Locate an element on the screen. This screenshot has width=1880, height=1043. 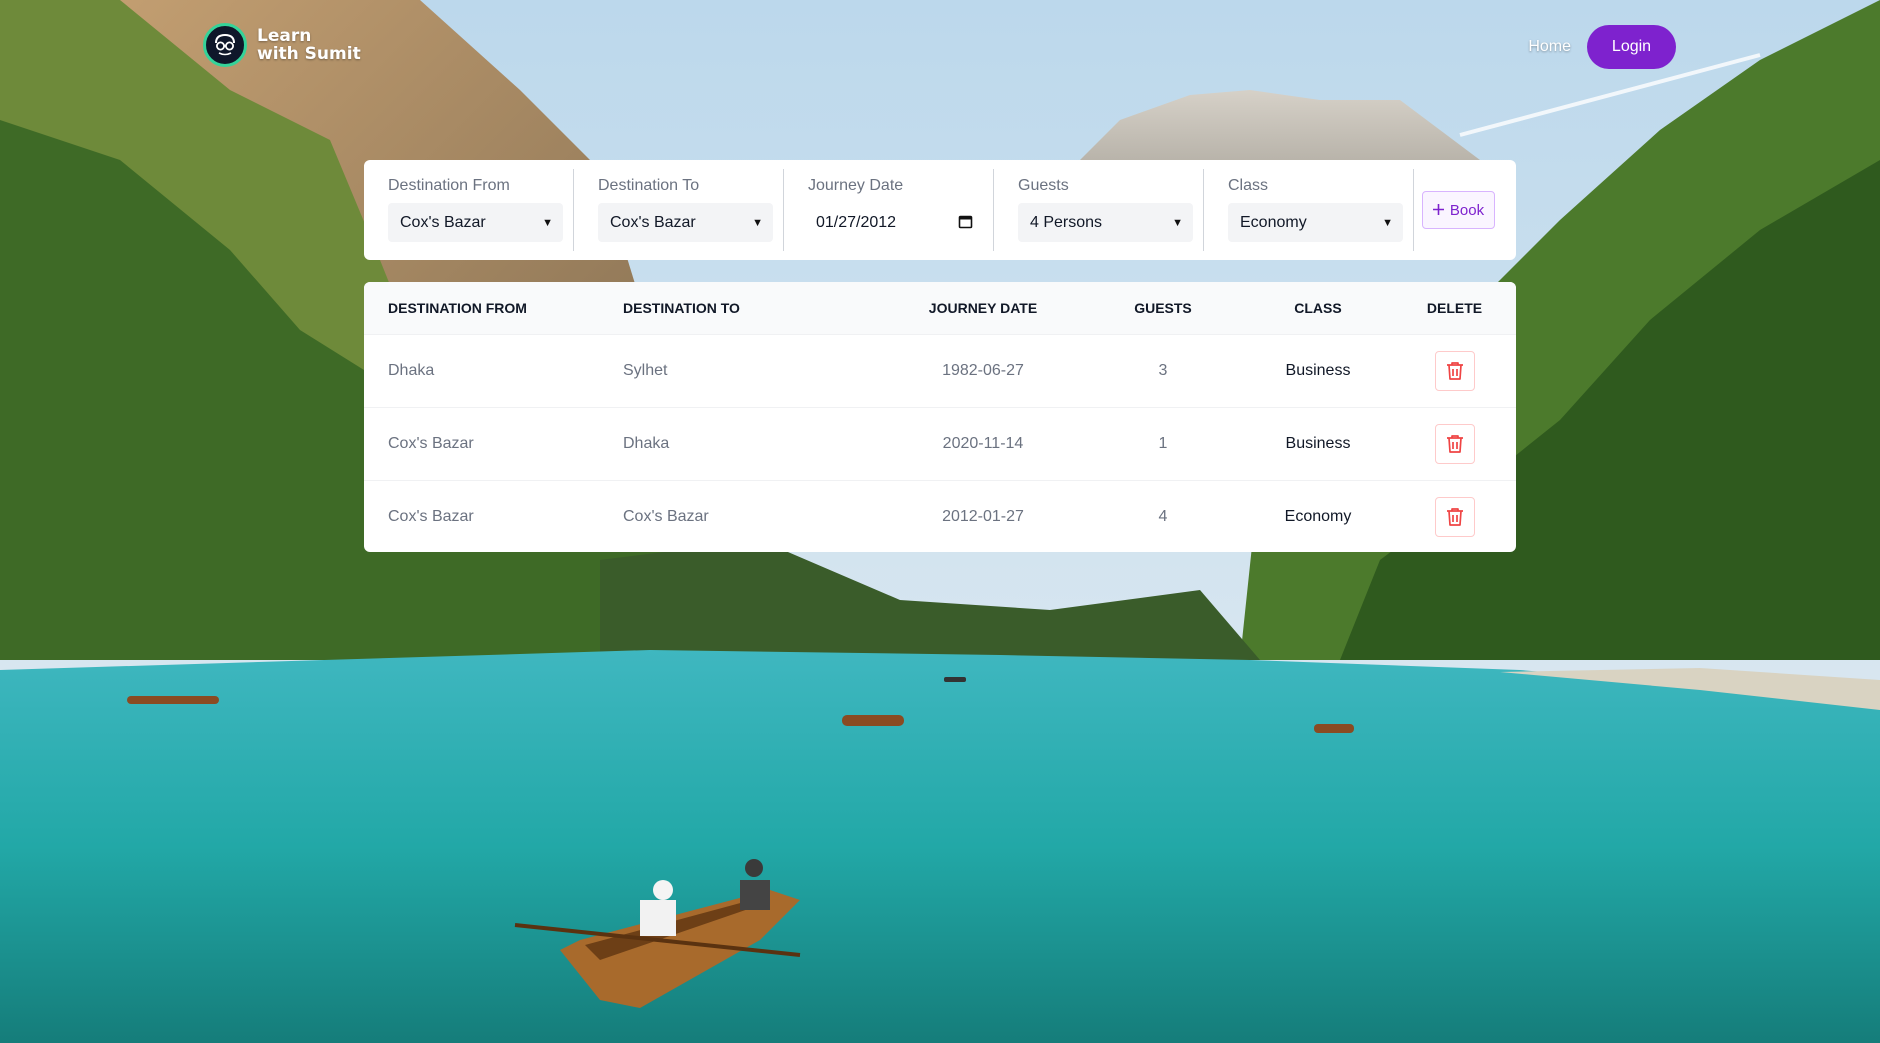
cell-destination-from: Dhaka is located at coordinates (411, 370).